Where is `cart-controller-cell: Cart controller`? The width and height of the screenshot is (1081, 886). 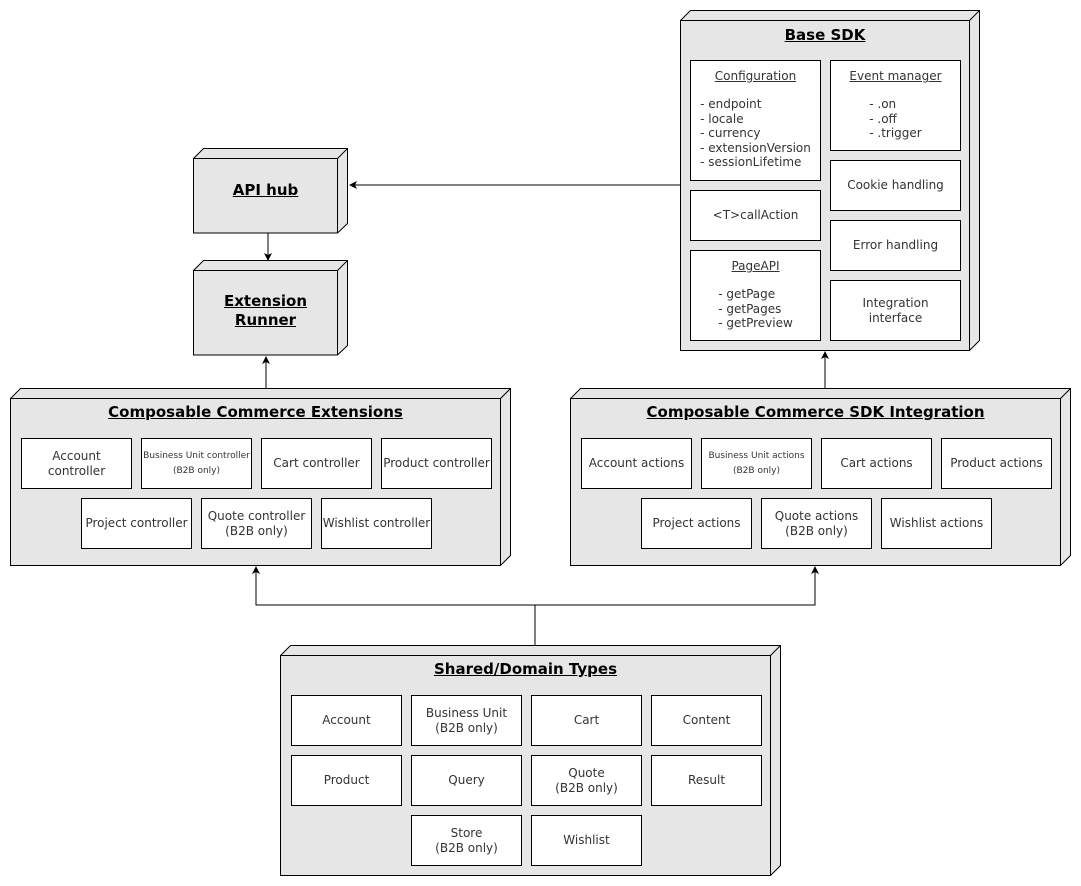 cart-controller-cell: Cart controller is located at coordinates (316, 463).